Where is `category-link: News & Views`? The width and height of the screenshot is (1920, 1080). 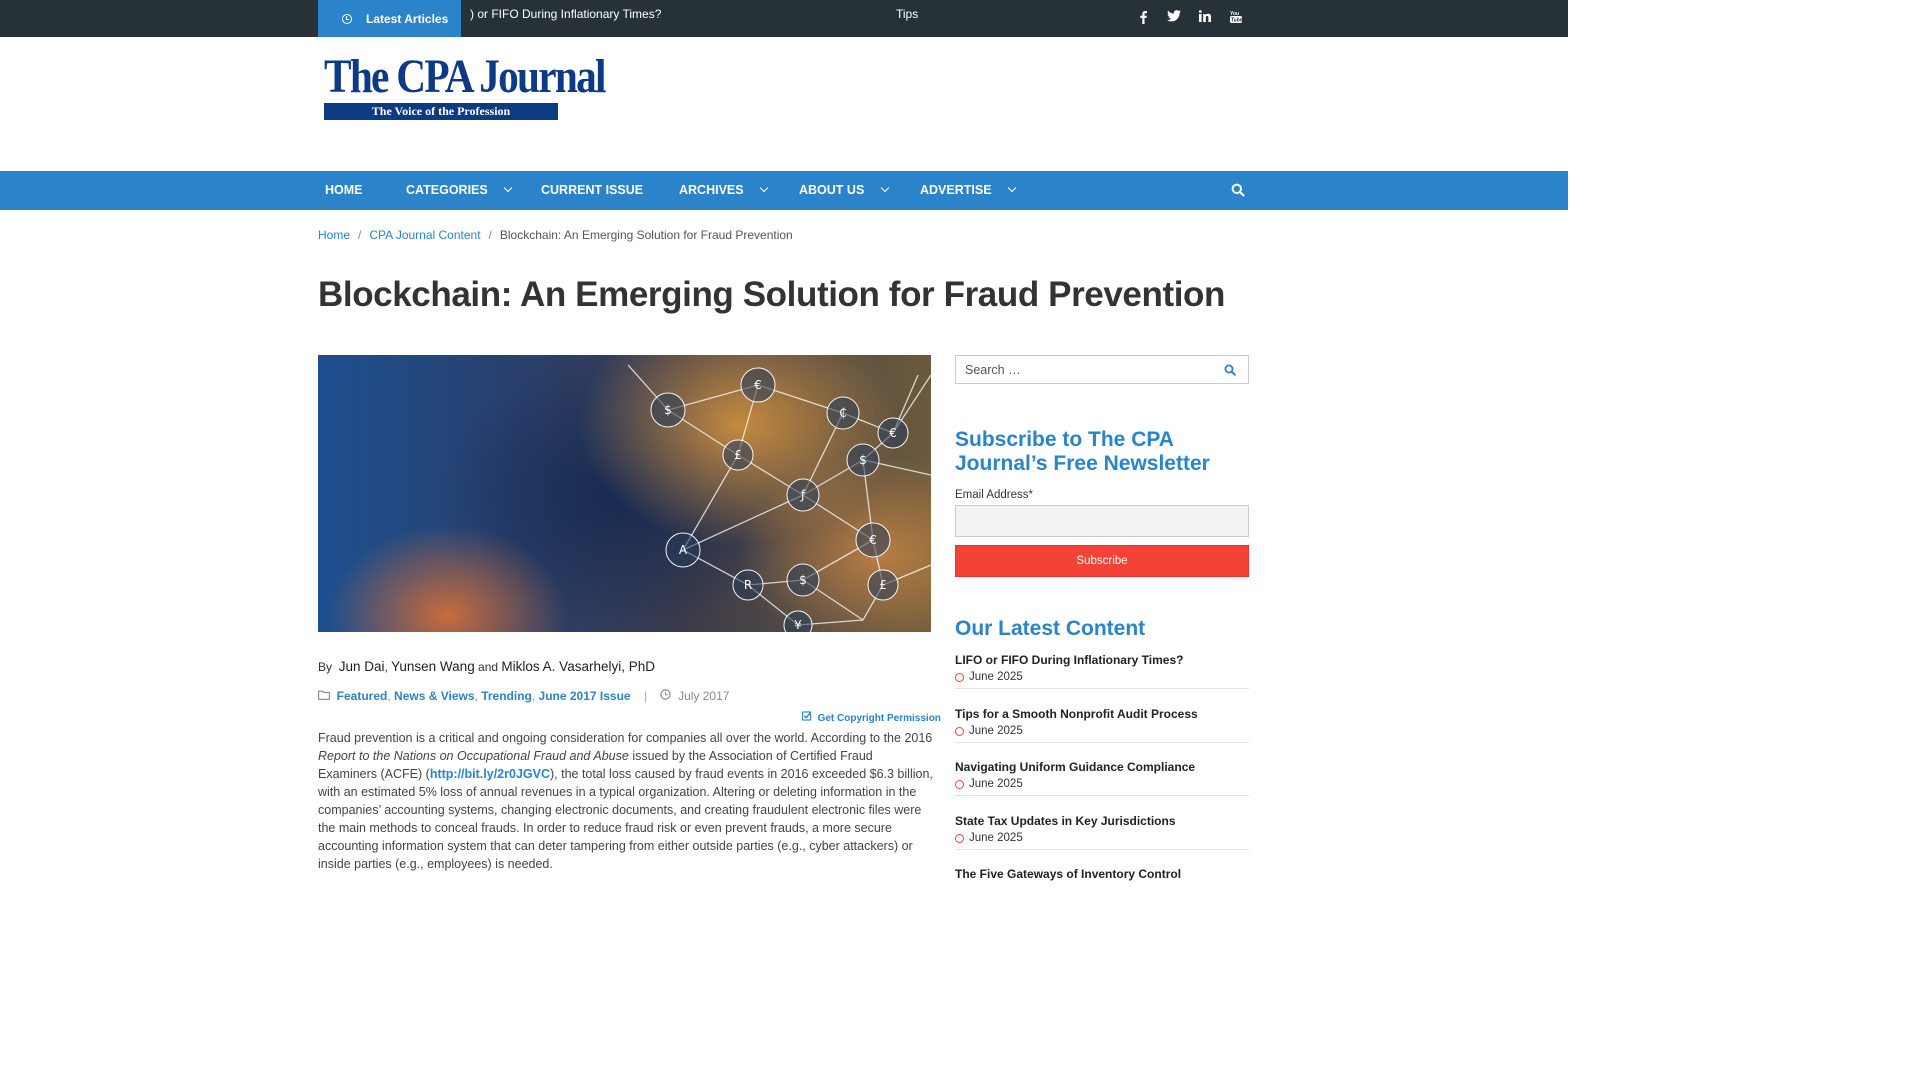 category-link: News & Views is located at coordinates (434, 696).